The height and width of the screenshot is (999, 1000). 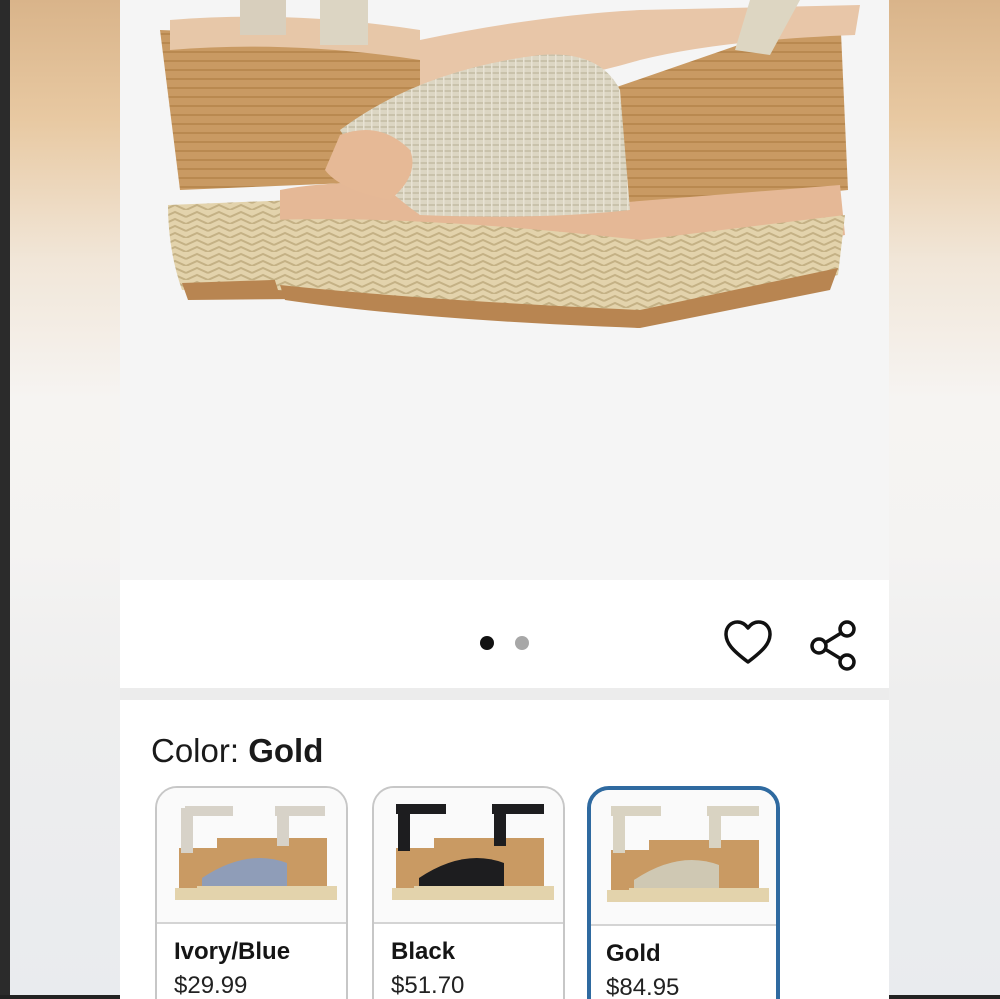 I want to click on heart-outline-icon, so click(x=748, y=642).